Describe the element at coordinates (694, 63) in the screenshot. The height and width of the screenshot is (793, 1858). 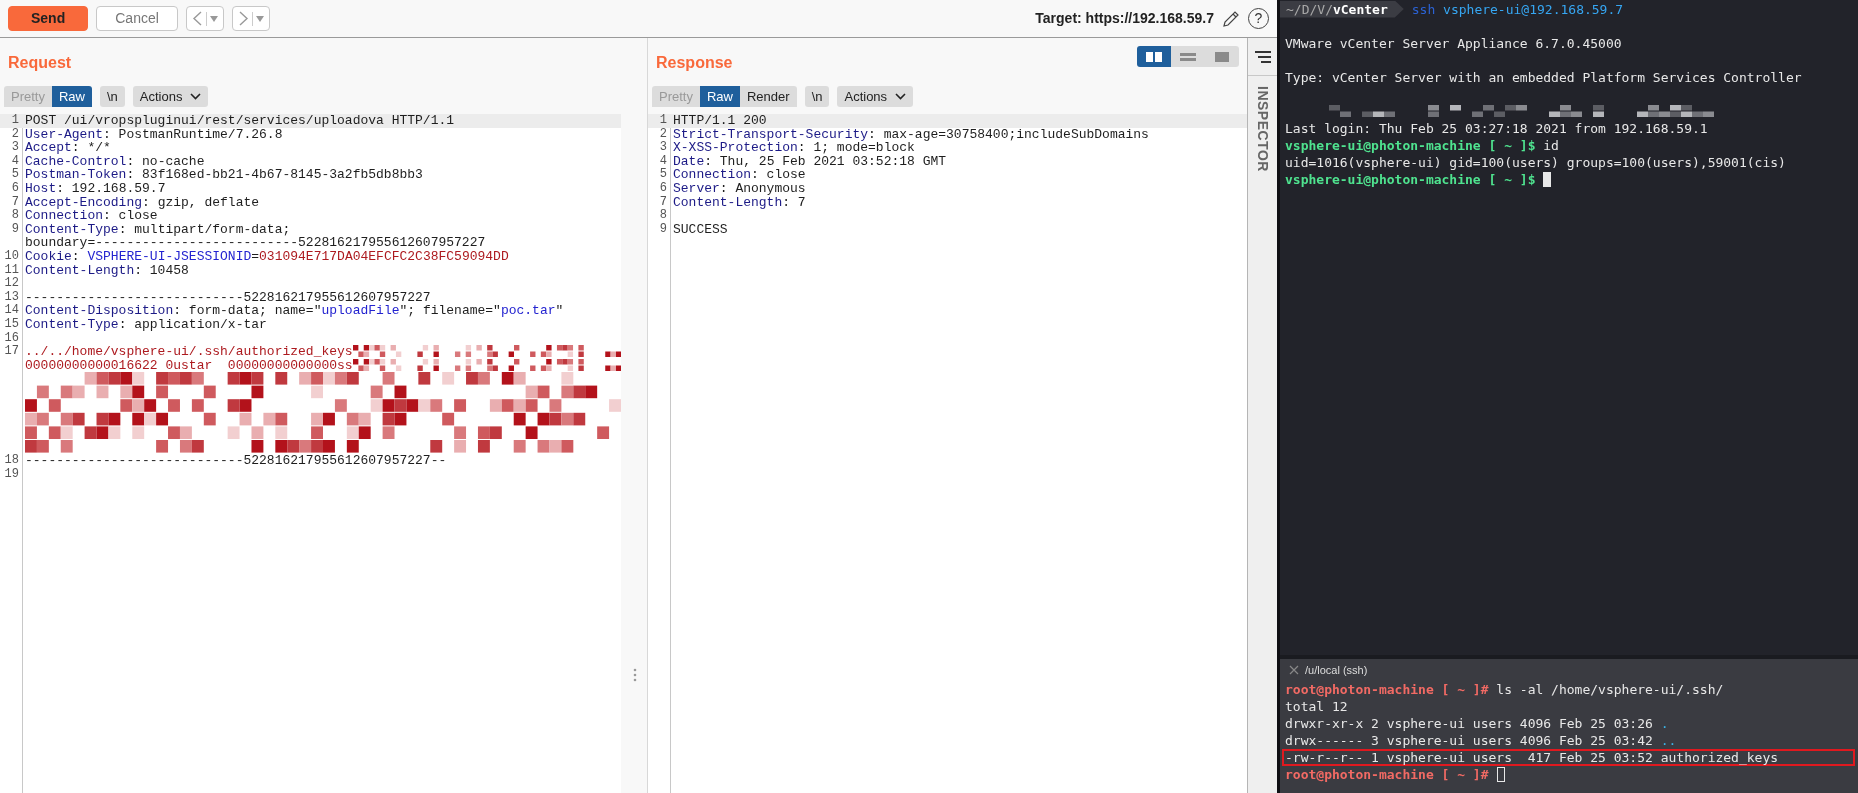
I see `panel-title: Response` at that location.